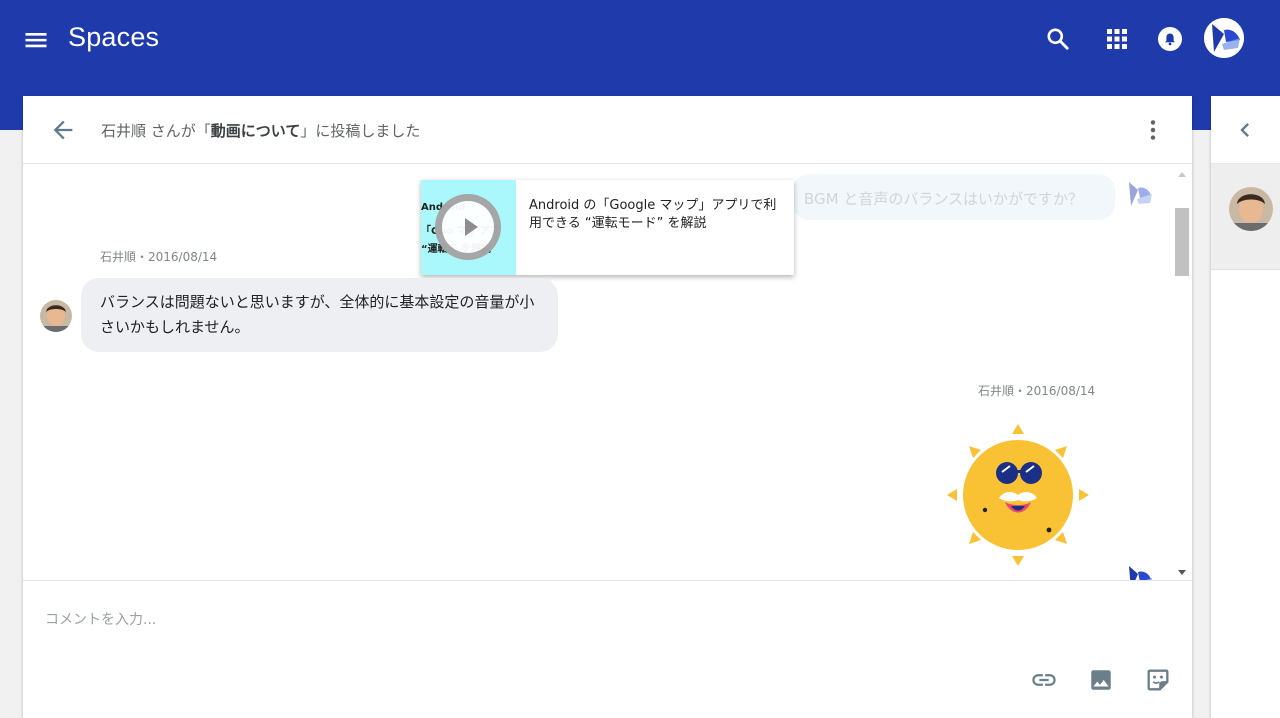  Describe the element at coordinates (1058, 39) in the screenshot. I see `search-icon` at that location.